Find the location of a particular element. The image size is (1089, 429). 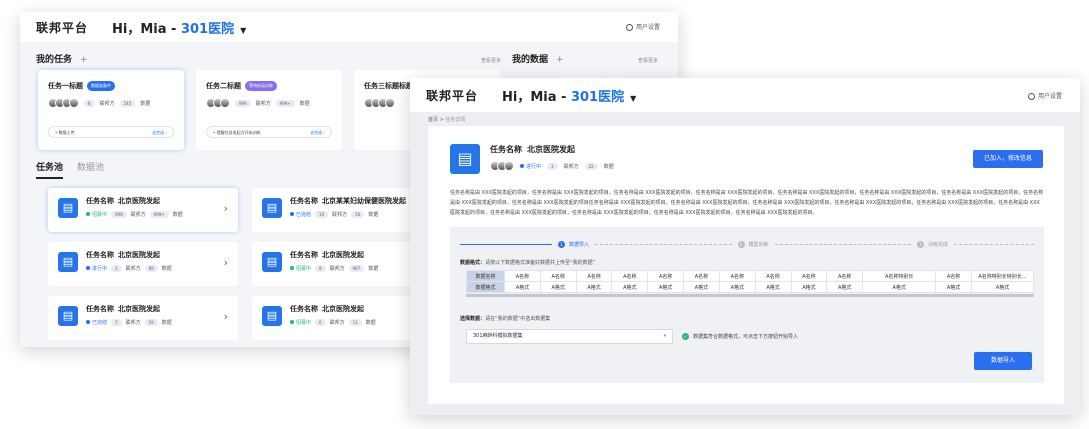

breadcrumb-current: 任务详情 is located at coordinates (455, 120).